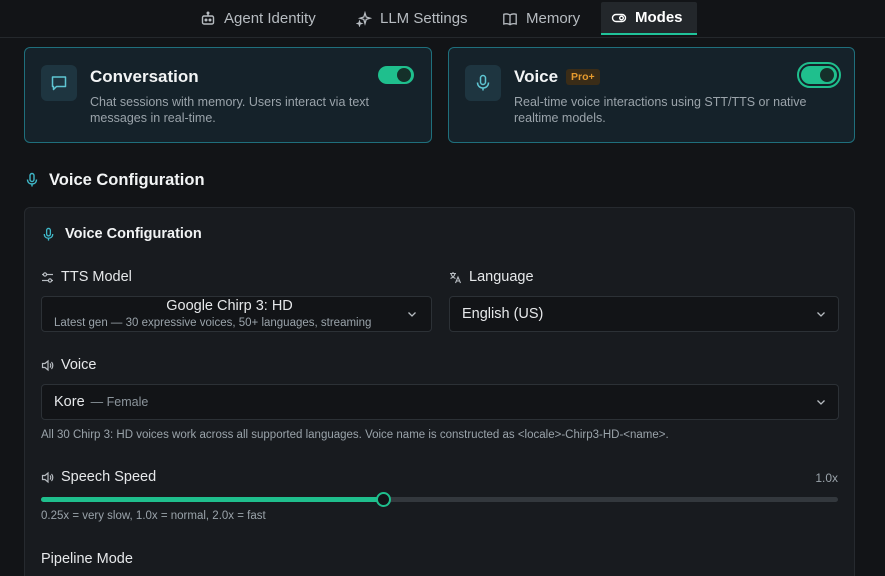 This screenshot has height=576, width=885. Describe the element at coordinates (819, 75) in the screenshot. I see `voice-toggle` at that location.